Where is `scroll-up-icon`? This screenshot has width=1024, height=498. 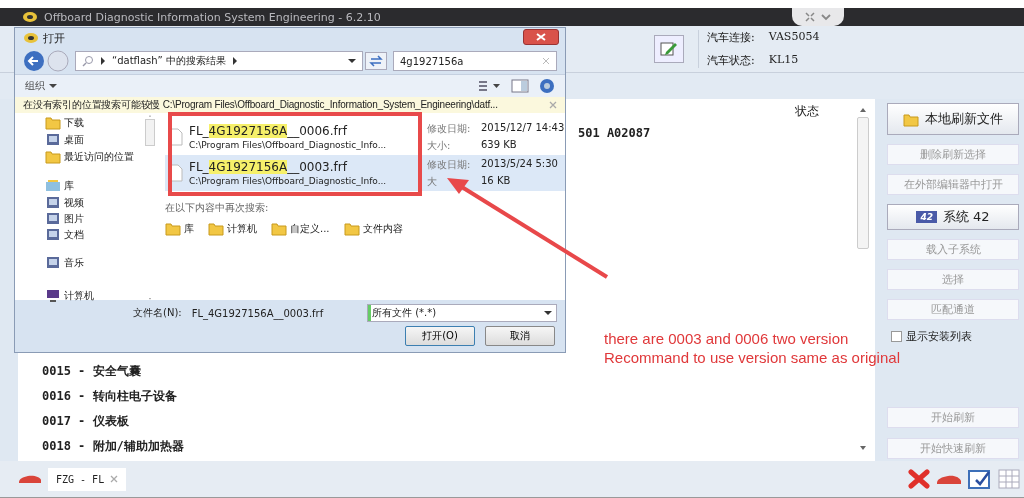 scroll-up-icon is located at coordinates (863, 110).